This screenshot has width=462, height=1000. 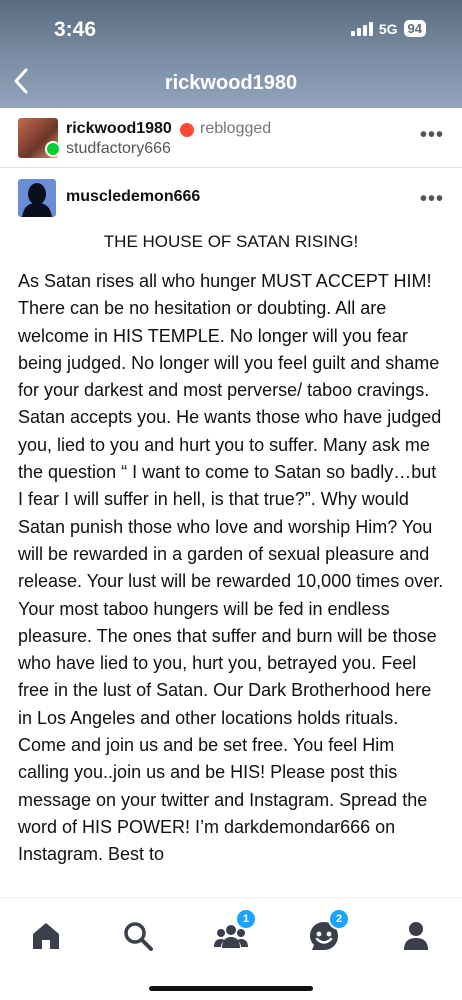 I want to click on bottom-tab-bar: 1 2, so click(x=231, y=948).